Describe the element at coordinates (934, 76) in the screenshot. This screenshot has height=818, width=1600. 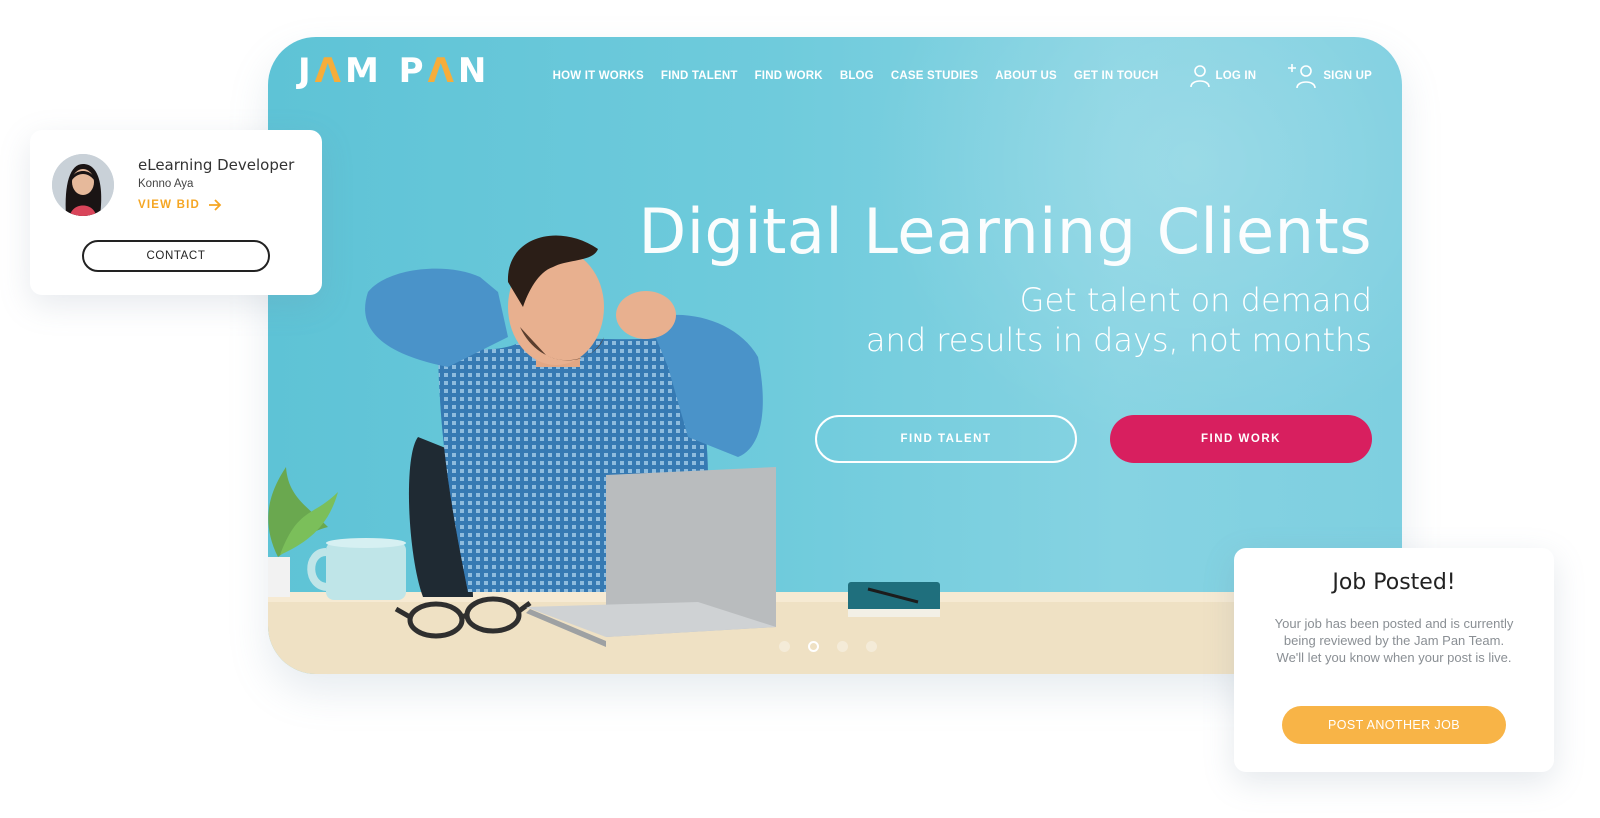
I see `nav-item-case-studies: CASE STUDIES` at that location.